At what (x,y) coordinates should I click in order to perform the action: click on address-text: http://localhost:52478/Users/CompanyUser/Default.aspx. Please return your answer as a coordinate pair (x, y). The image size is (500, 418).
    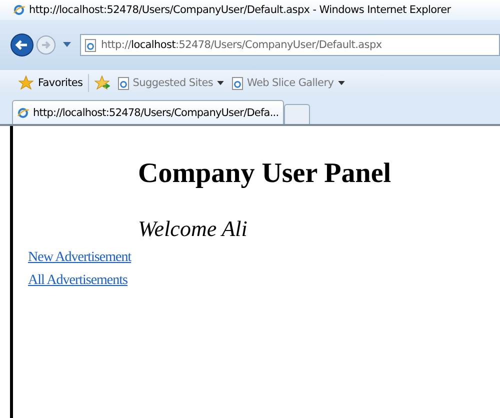
    Looking at the image, I should click on (241, 45).